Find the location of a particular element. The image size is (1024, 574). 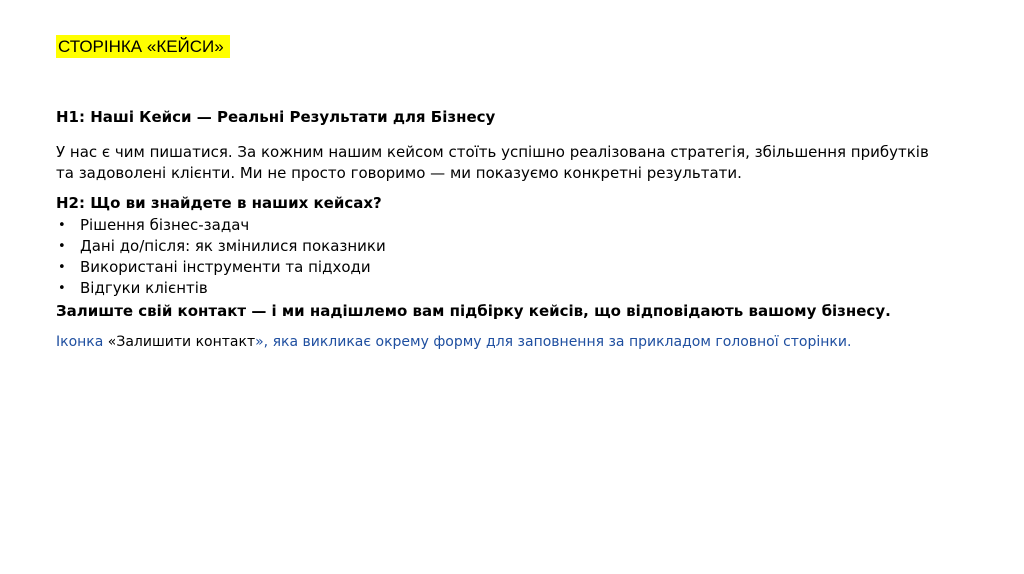

list-item-text: Рішення бізнес-задач is located at coordinates (165, 225).